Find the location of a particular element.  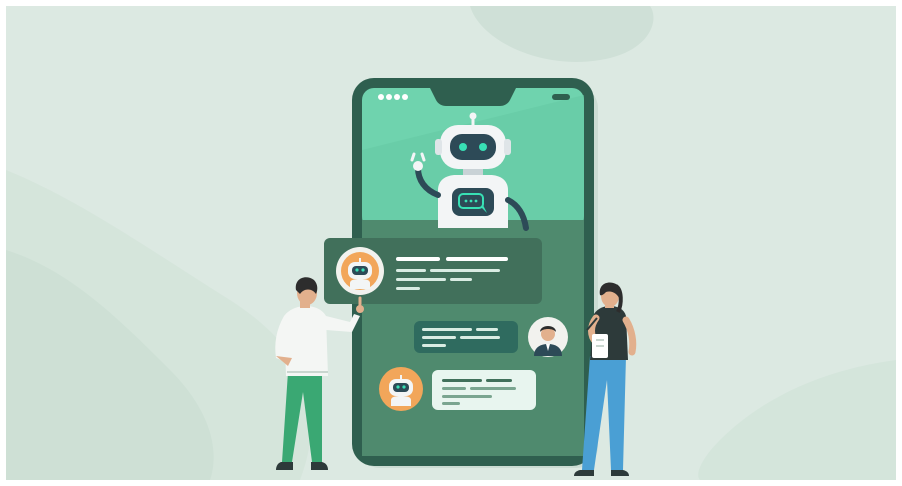

battery-icon is located at coordinates (561, 97).